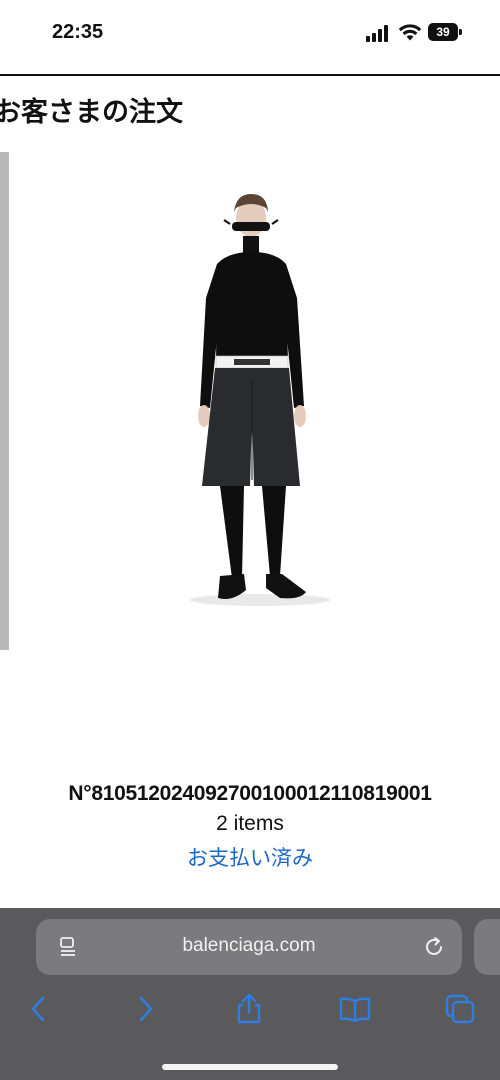 This screenshot has height=1080, width=500. I want to click on wifi-icon, so click(410, 32).